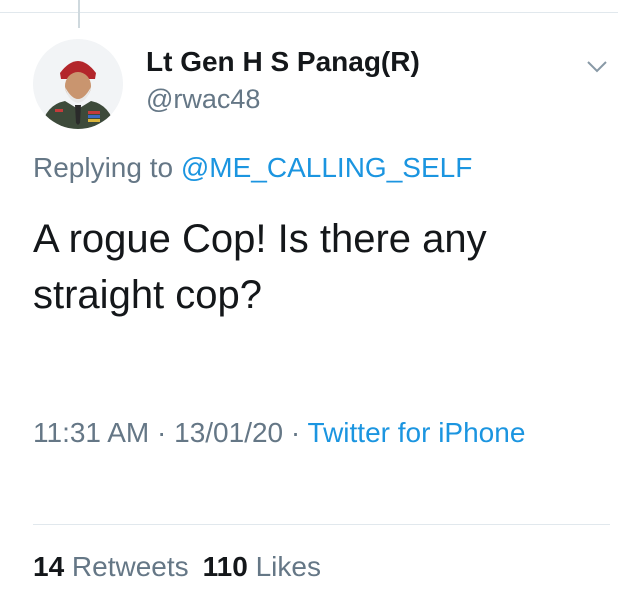  I want to click on avatar-image, so click(78, 84).